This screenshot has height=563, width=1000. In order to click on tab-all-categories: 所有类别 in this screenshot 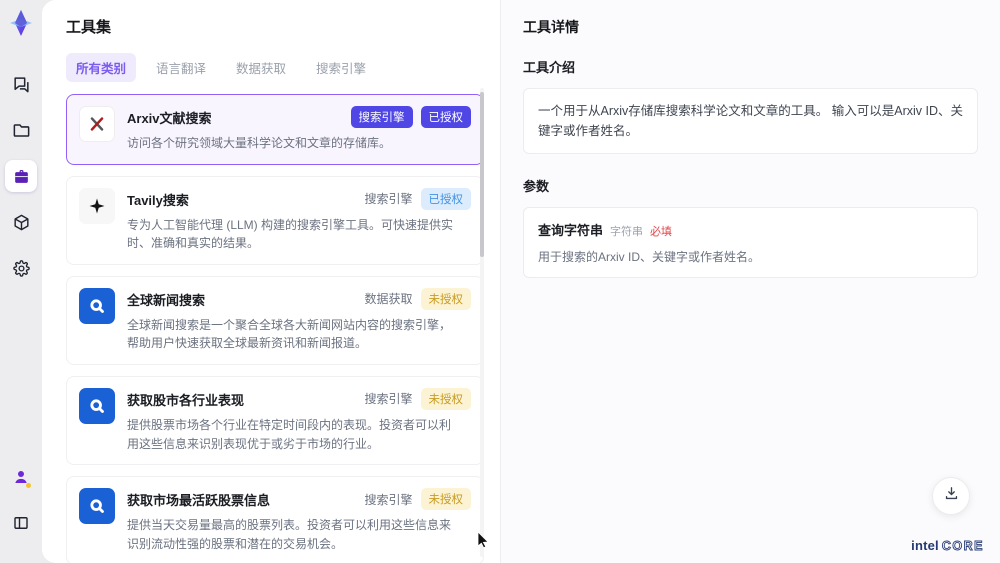, I will do `click(101, 67)`.